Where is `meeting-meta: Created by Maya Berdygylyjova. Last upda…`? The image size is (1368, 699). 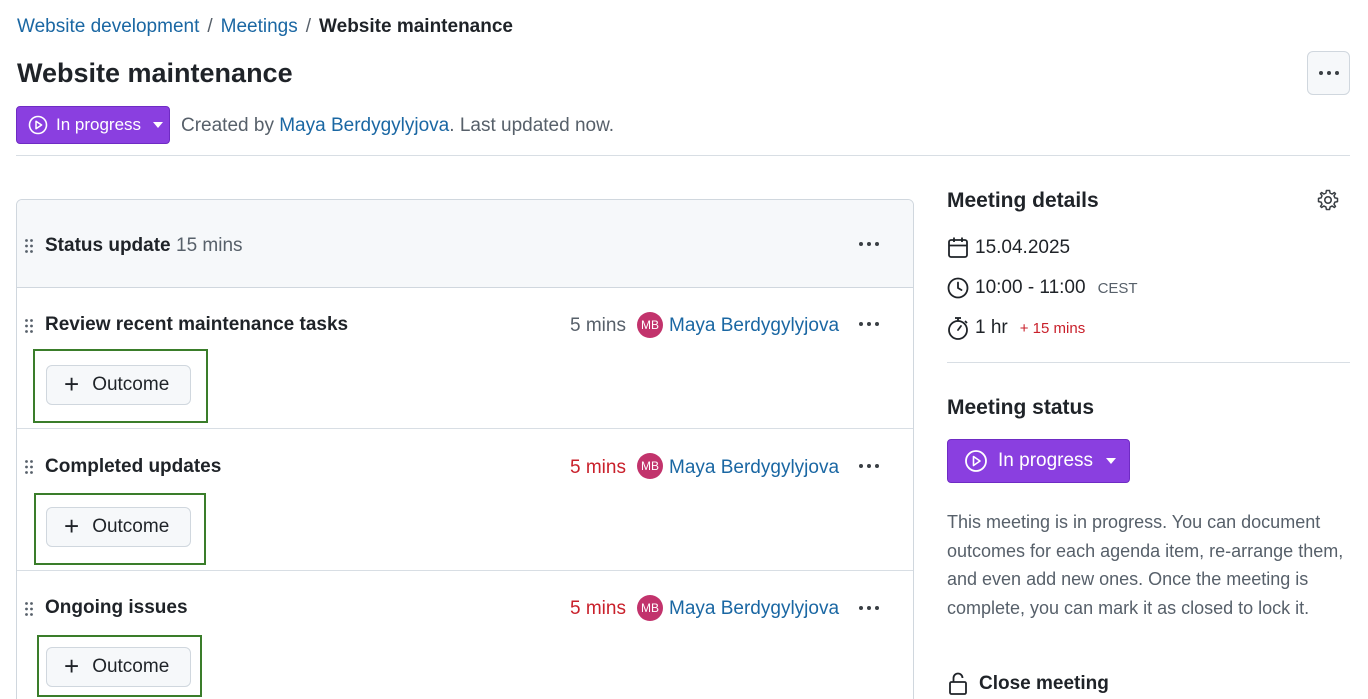 meeting-meta: Created by Maya Berdygylyjova. Last upda… is located at coordinates (397, 126).